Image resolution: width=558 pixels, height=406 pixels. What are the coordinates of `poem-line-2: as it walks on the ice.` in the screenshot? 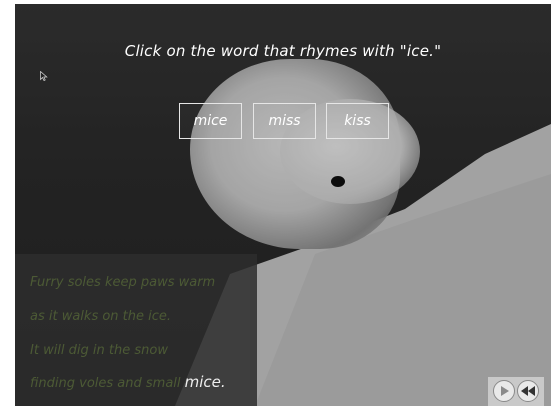 It's located at (101, 316).